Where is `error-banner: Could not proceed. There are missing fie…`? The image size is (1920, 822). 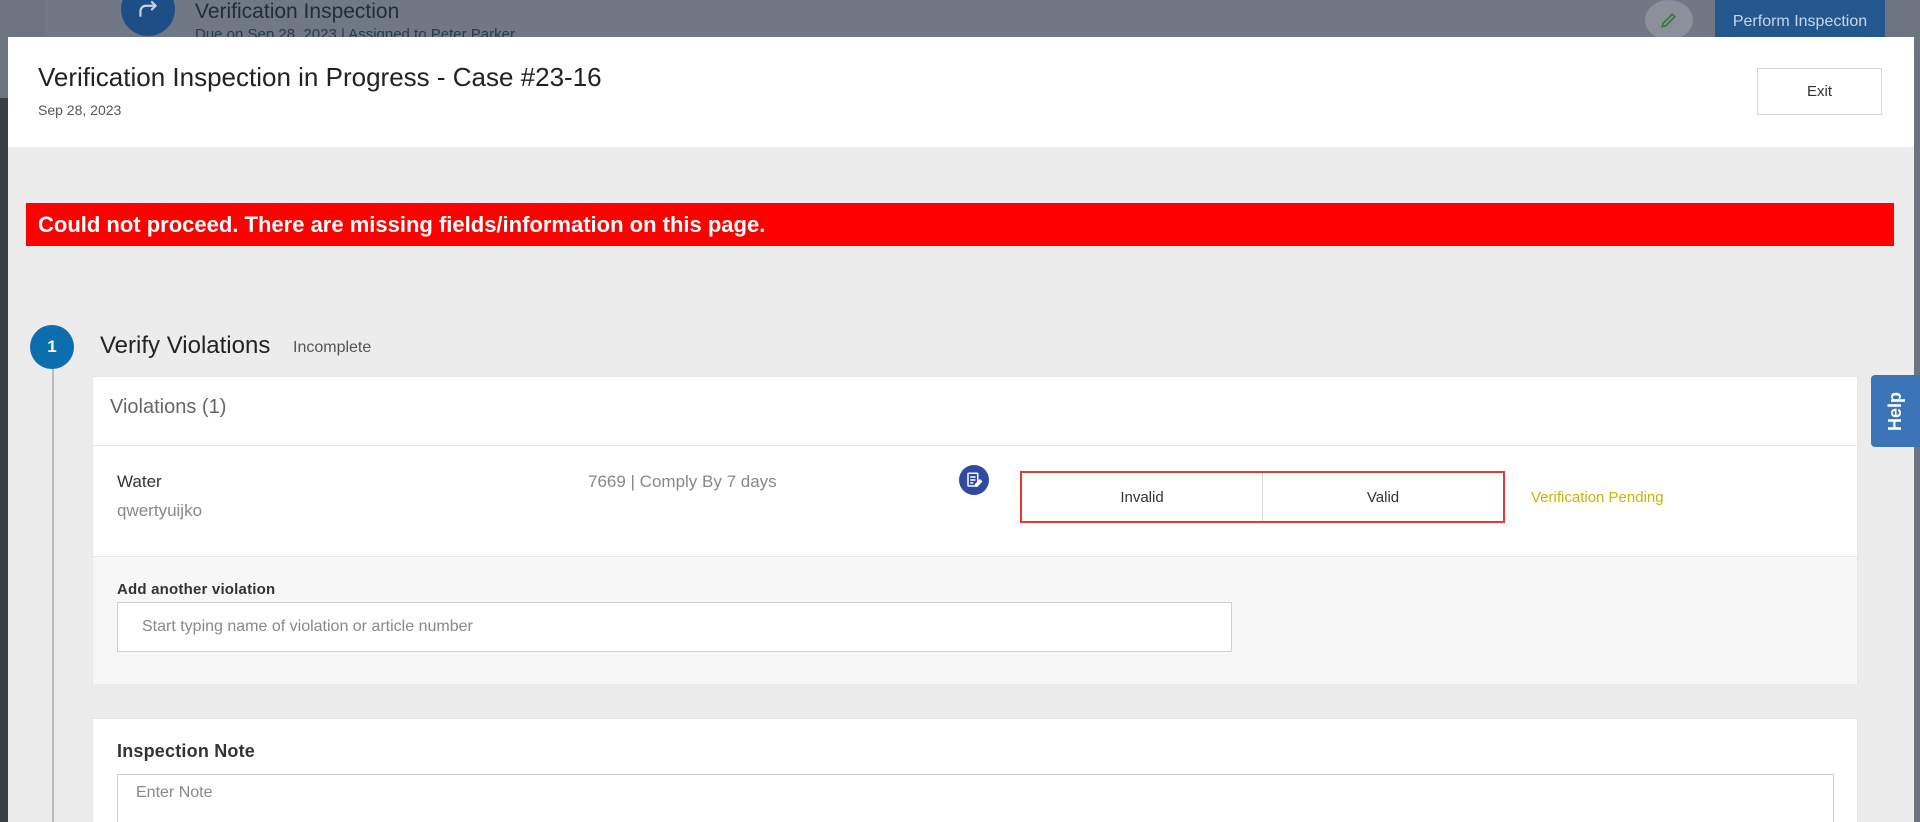
error-banner: Could not proceed. There are missing fie… is located at coordinates (960, 224).